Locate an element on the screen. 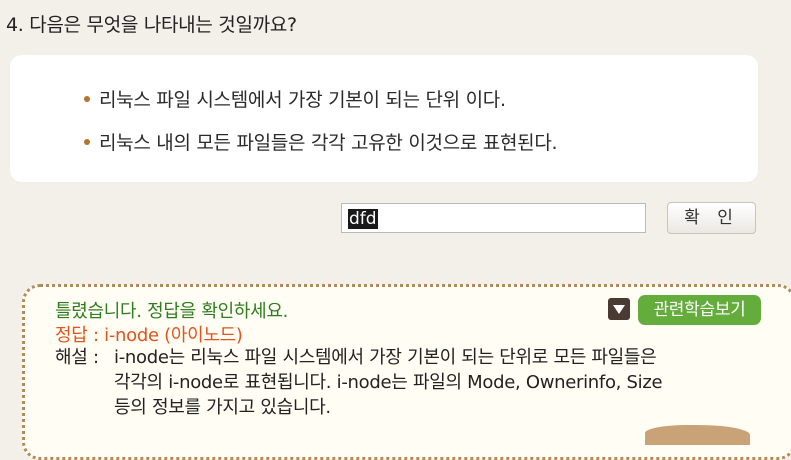 This screenshot has width=791, height=460. answer-input-value: dfd is located at coordinates (363, 219).